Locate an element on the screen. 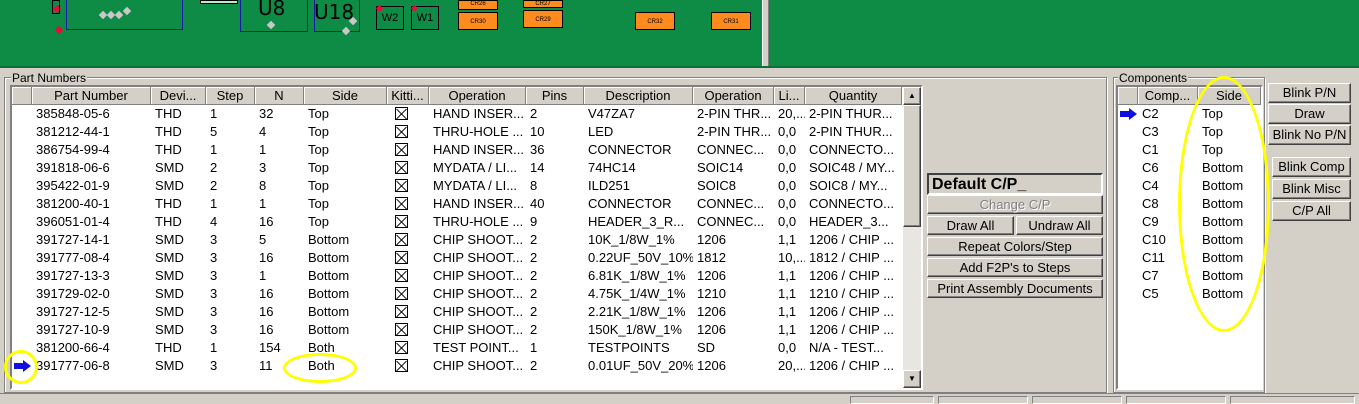  table-cell: 40 is located at coordinates (537, 203).